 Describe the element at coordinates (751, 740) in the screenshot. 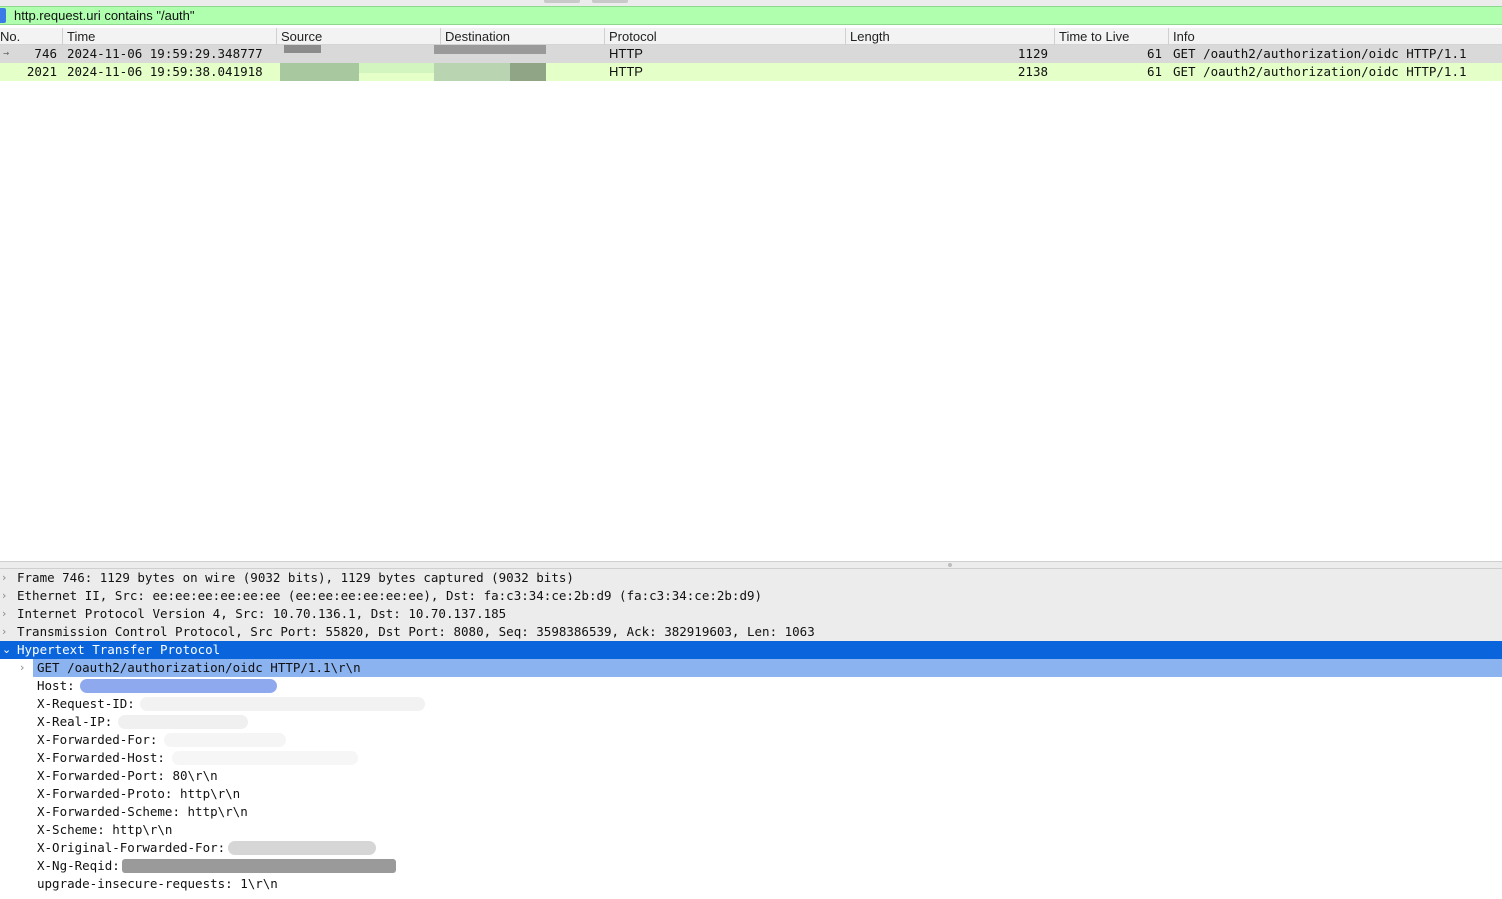

I see `tree-item-x-forwarded-for: X-Forwarded-For:` at that location.